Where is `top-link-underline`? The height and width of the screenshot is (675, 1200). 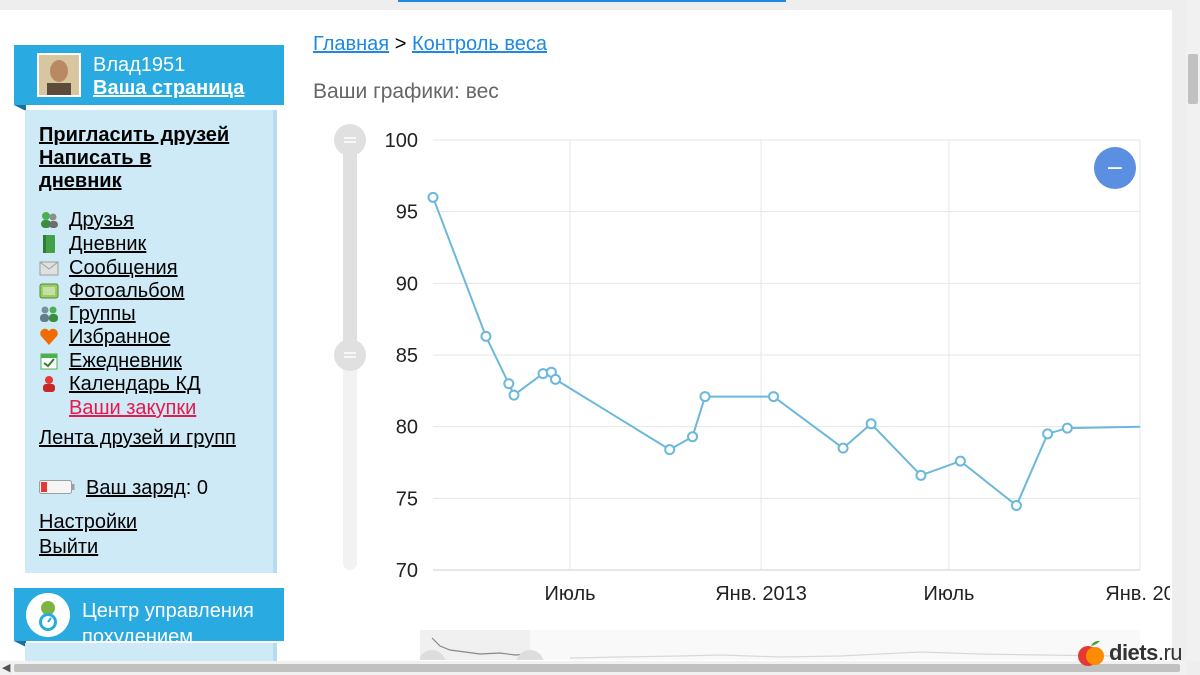 top-link-underline is located at coordinates (592, 1).